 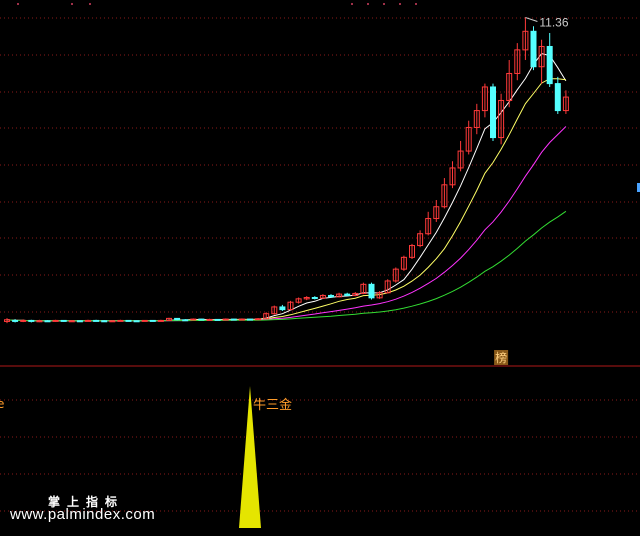 I want to click on signal-label: 牛三金, so click(x=272, y=405).